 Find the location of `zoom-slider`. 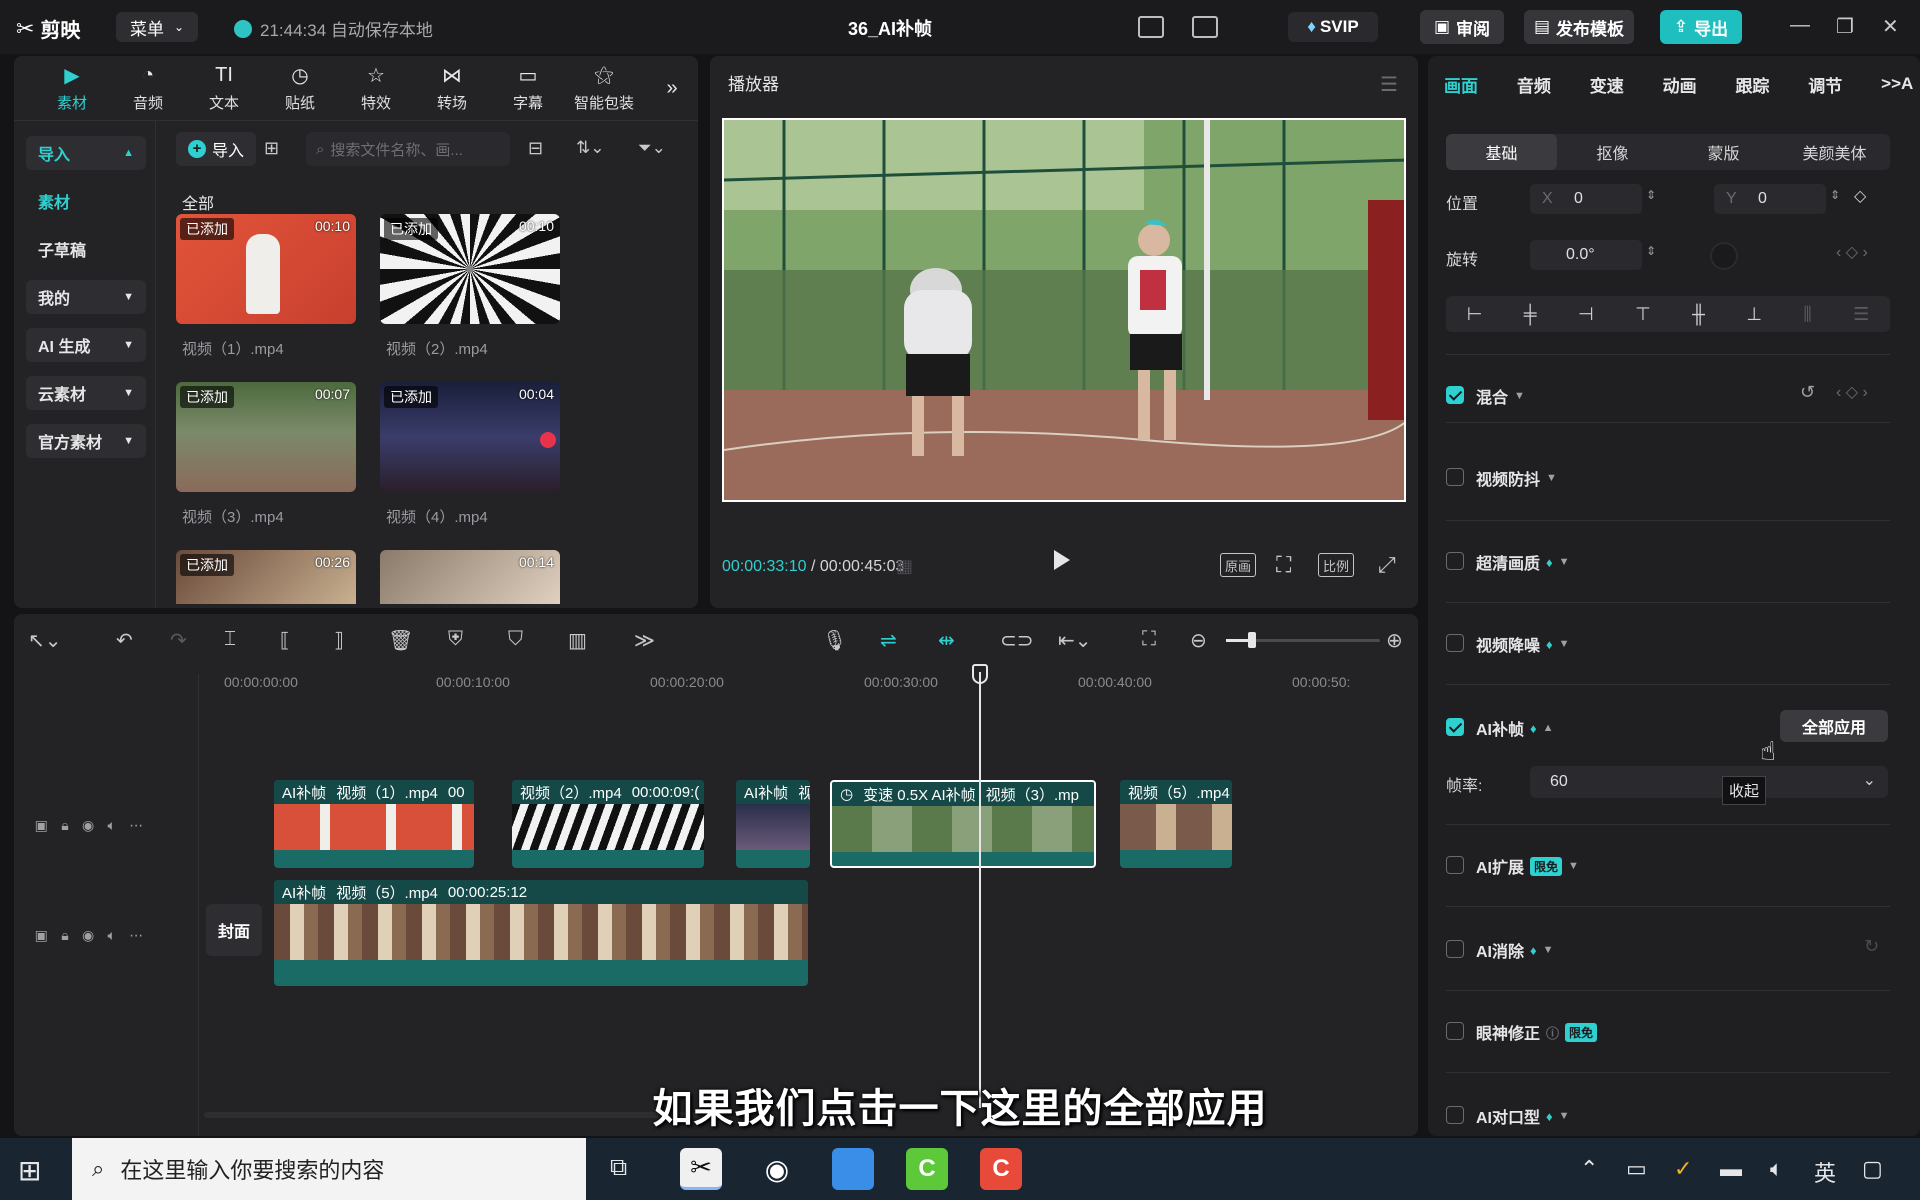

zoom-slider is located at coordinates (1303, 640).